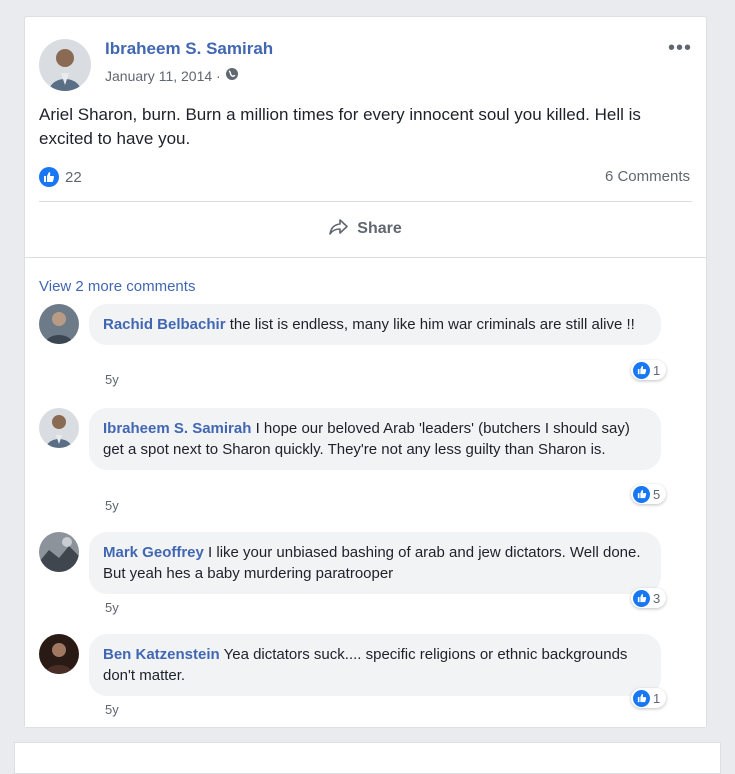 The height and width of the screenshot is (774, 735). What do you see at coordinates (153, 552) in the screenshot?
I see `comment-author: Mark Geoffrey` at bounding box center [153, 552].